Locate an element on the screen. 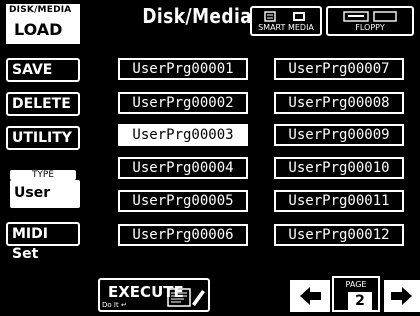 The image size is (420, 316). page-prev-button is located at coordinates (310, 296).